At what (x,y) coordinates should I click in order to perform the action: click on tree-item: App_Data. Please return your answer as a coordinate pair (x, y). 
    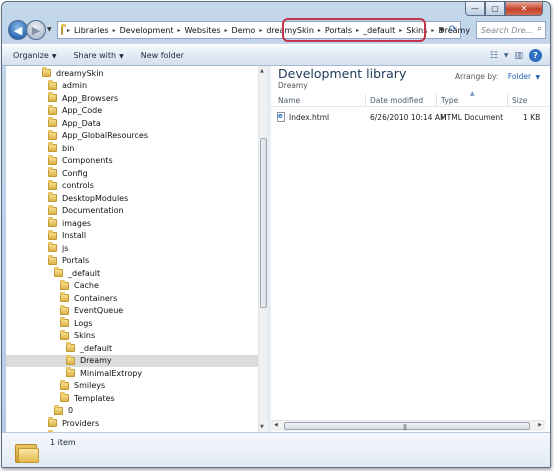
    Looking at the image, I should click on (74, 123).